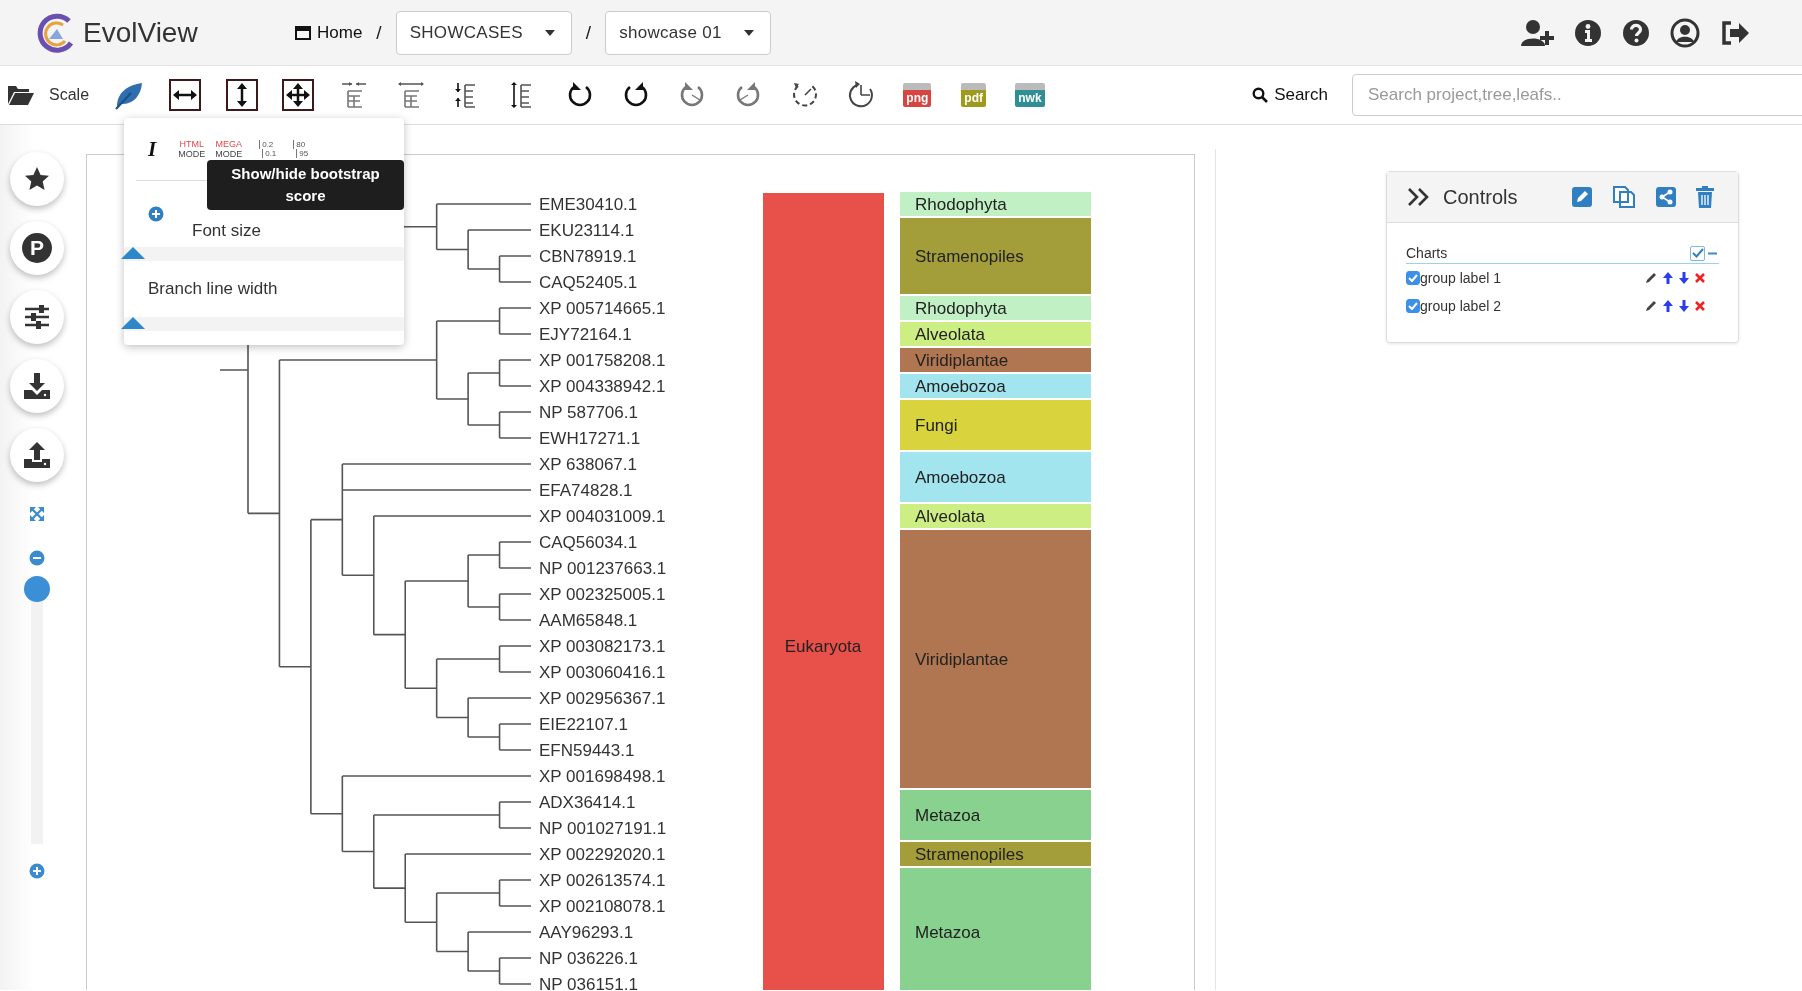 Image resolution: width=1802 pixels, height=991 pixels. Describe the element at coordinates (241, 95) in the screenshot. I see `expand-vertical-icon` at that location.